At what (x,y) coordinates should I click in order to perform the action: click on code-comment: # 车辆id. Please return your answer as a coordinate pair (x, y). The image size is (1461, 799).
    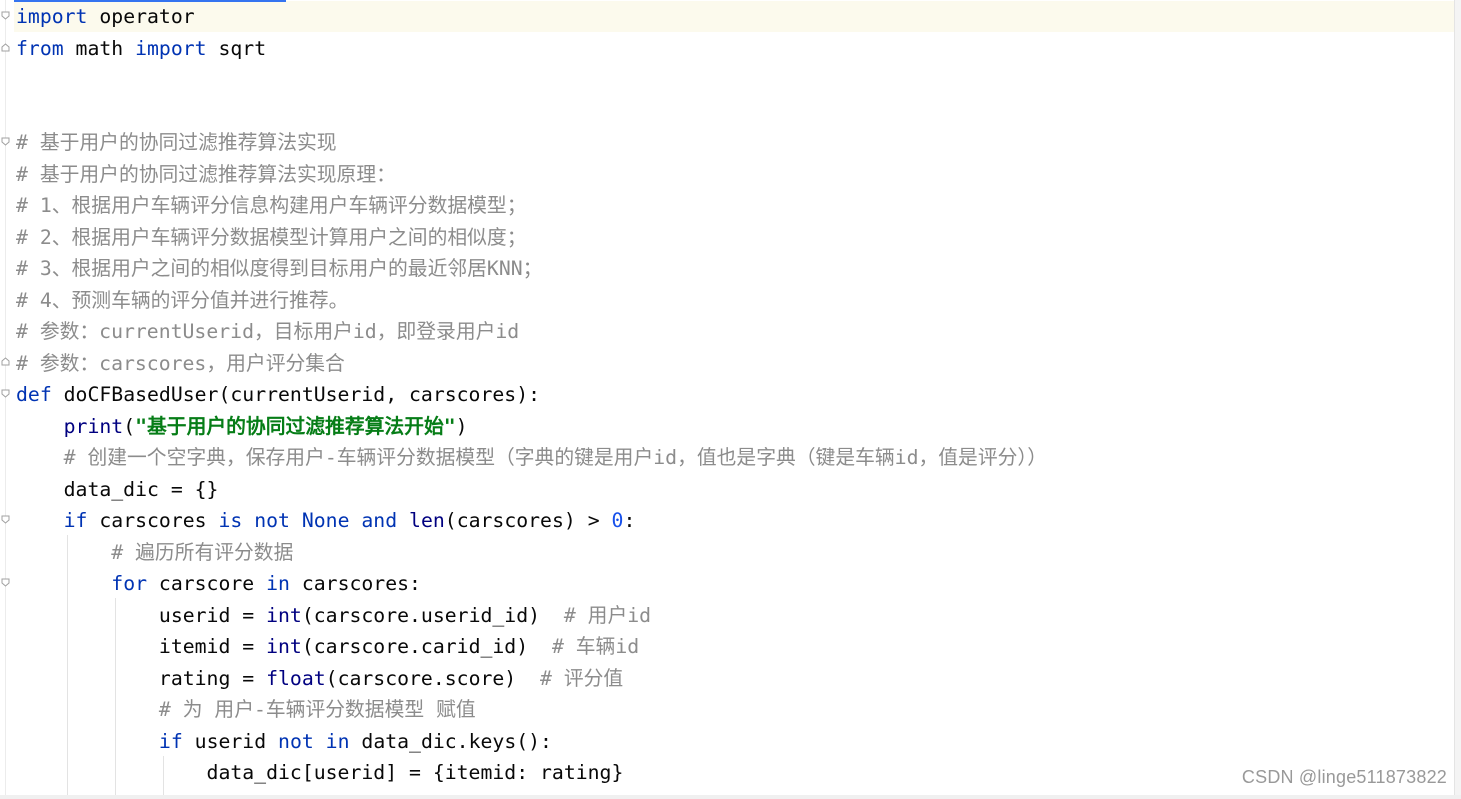
    Looking at the image, I should click on (595, 646).